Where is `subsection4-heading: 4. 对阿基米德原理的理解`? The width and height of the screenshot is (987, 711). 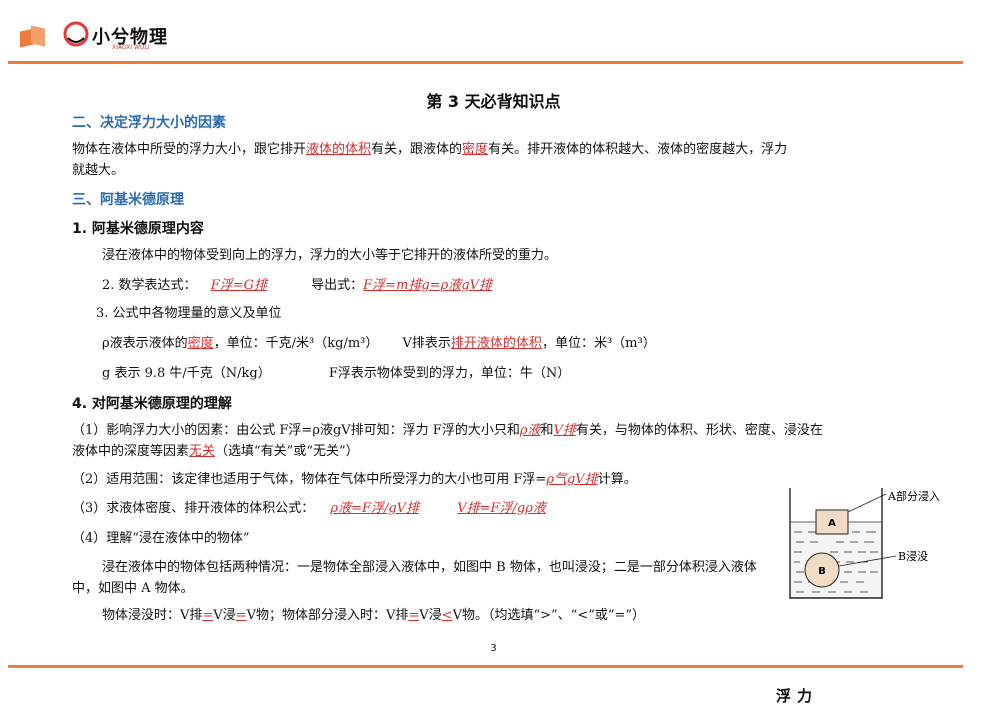 subsection4-heading: 4. 对阿基米德原理的理解 is located at coordinates (152, 404).